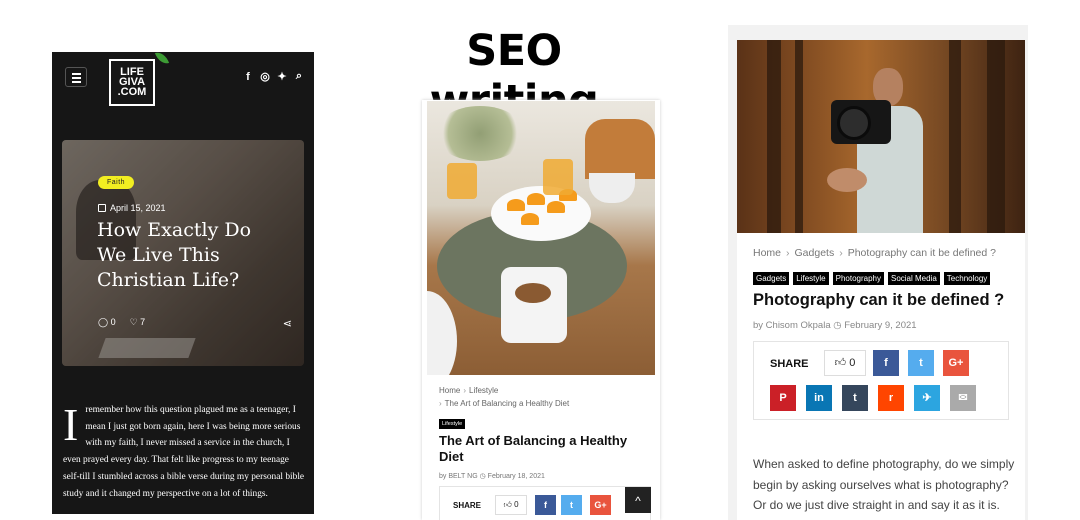 The height and width of the screenshot is (520, 1080). What do you see at coordinates (265, 76) in the screenshot?
I see `instagram-icon: ◎` at bounding box center [265, 76].